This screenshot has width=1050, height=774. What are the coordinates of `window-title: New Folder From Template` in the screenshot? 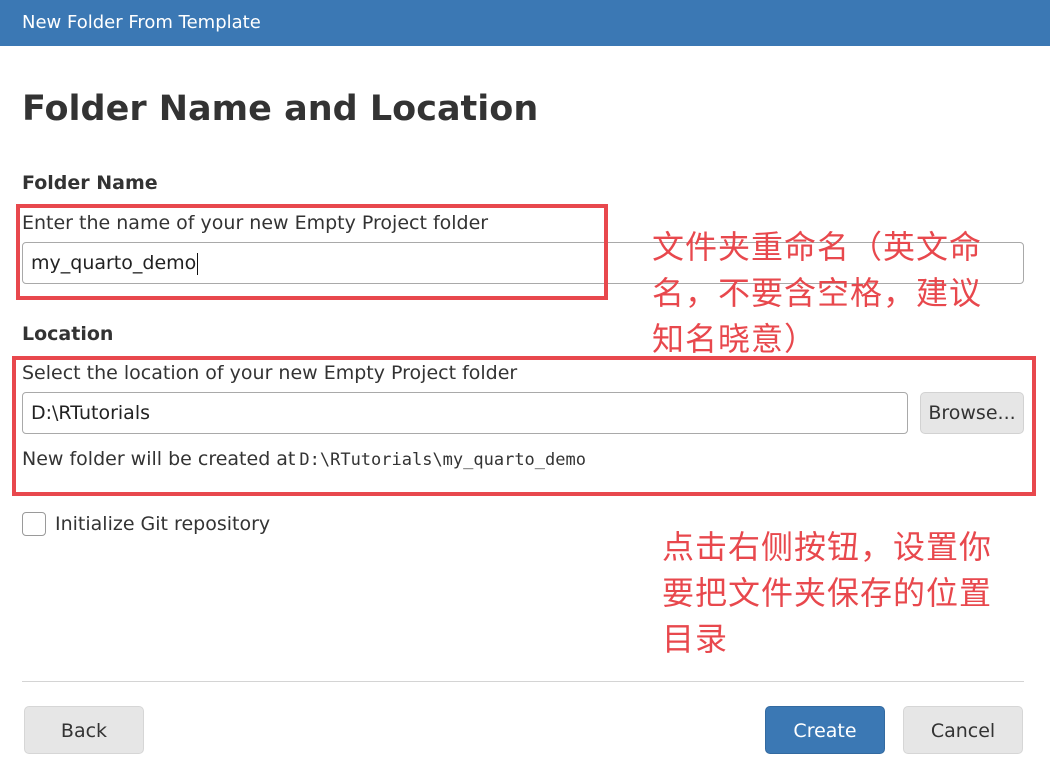 It's located at (525, 23).